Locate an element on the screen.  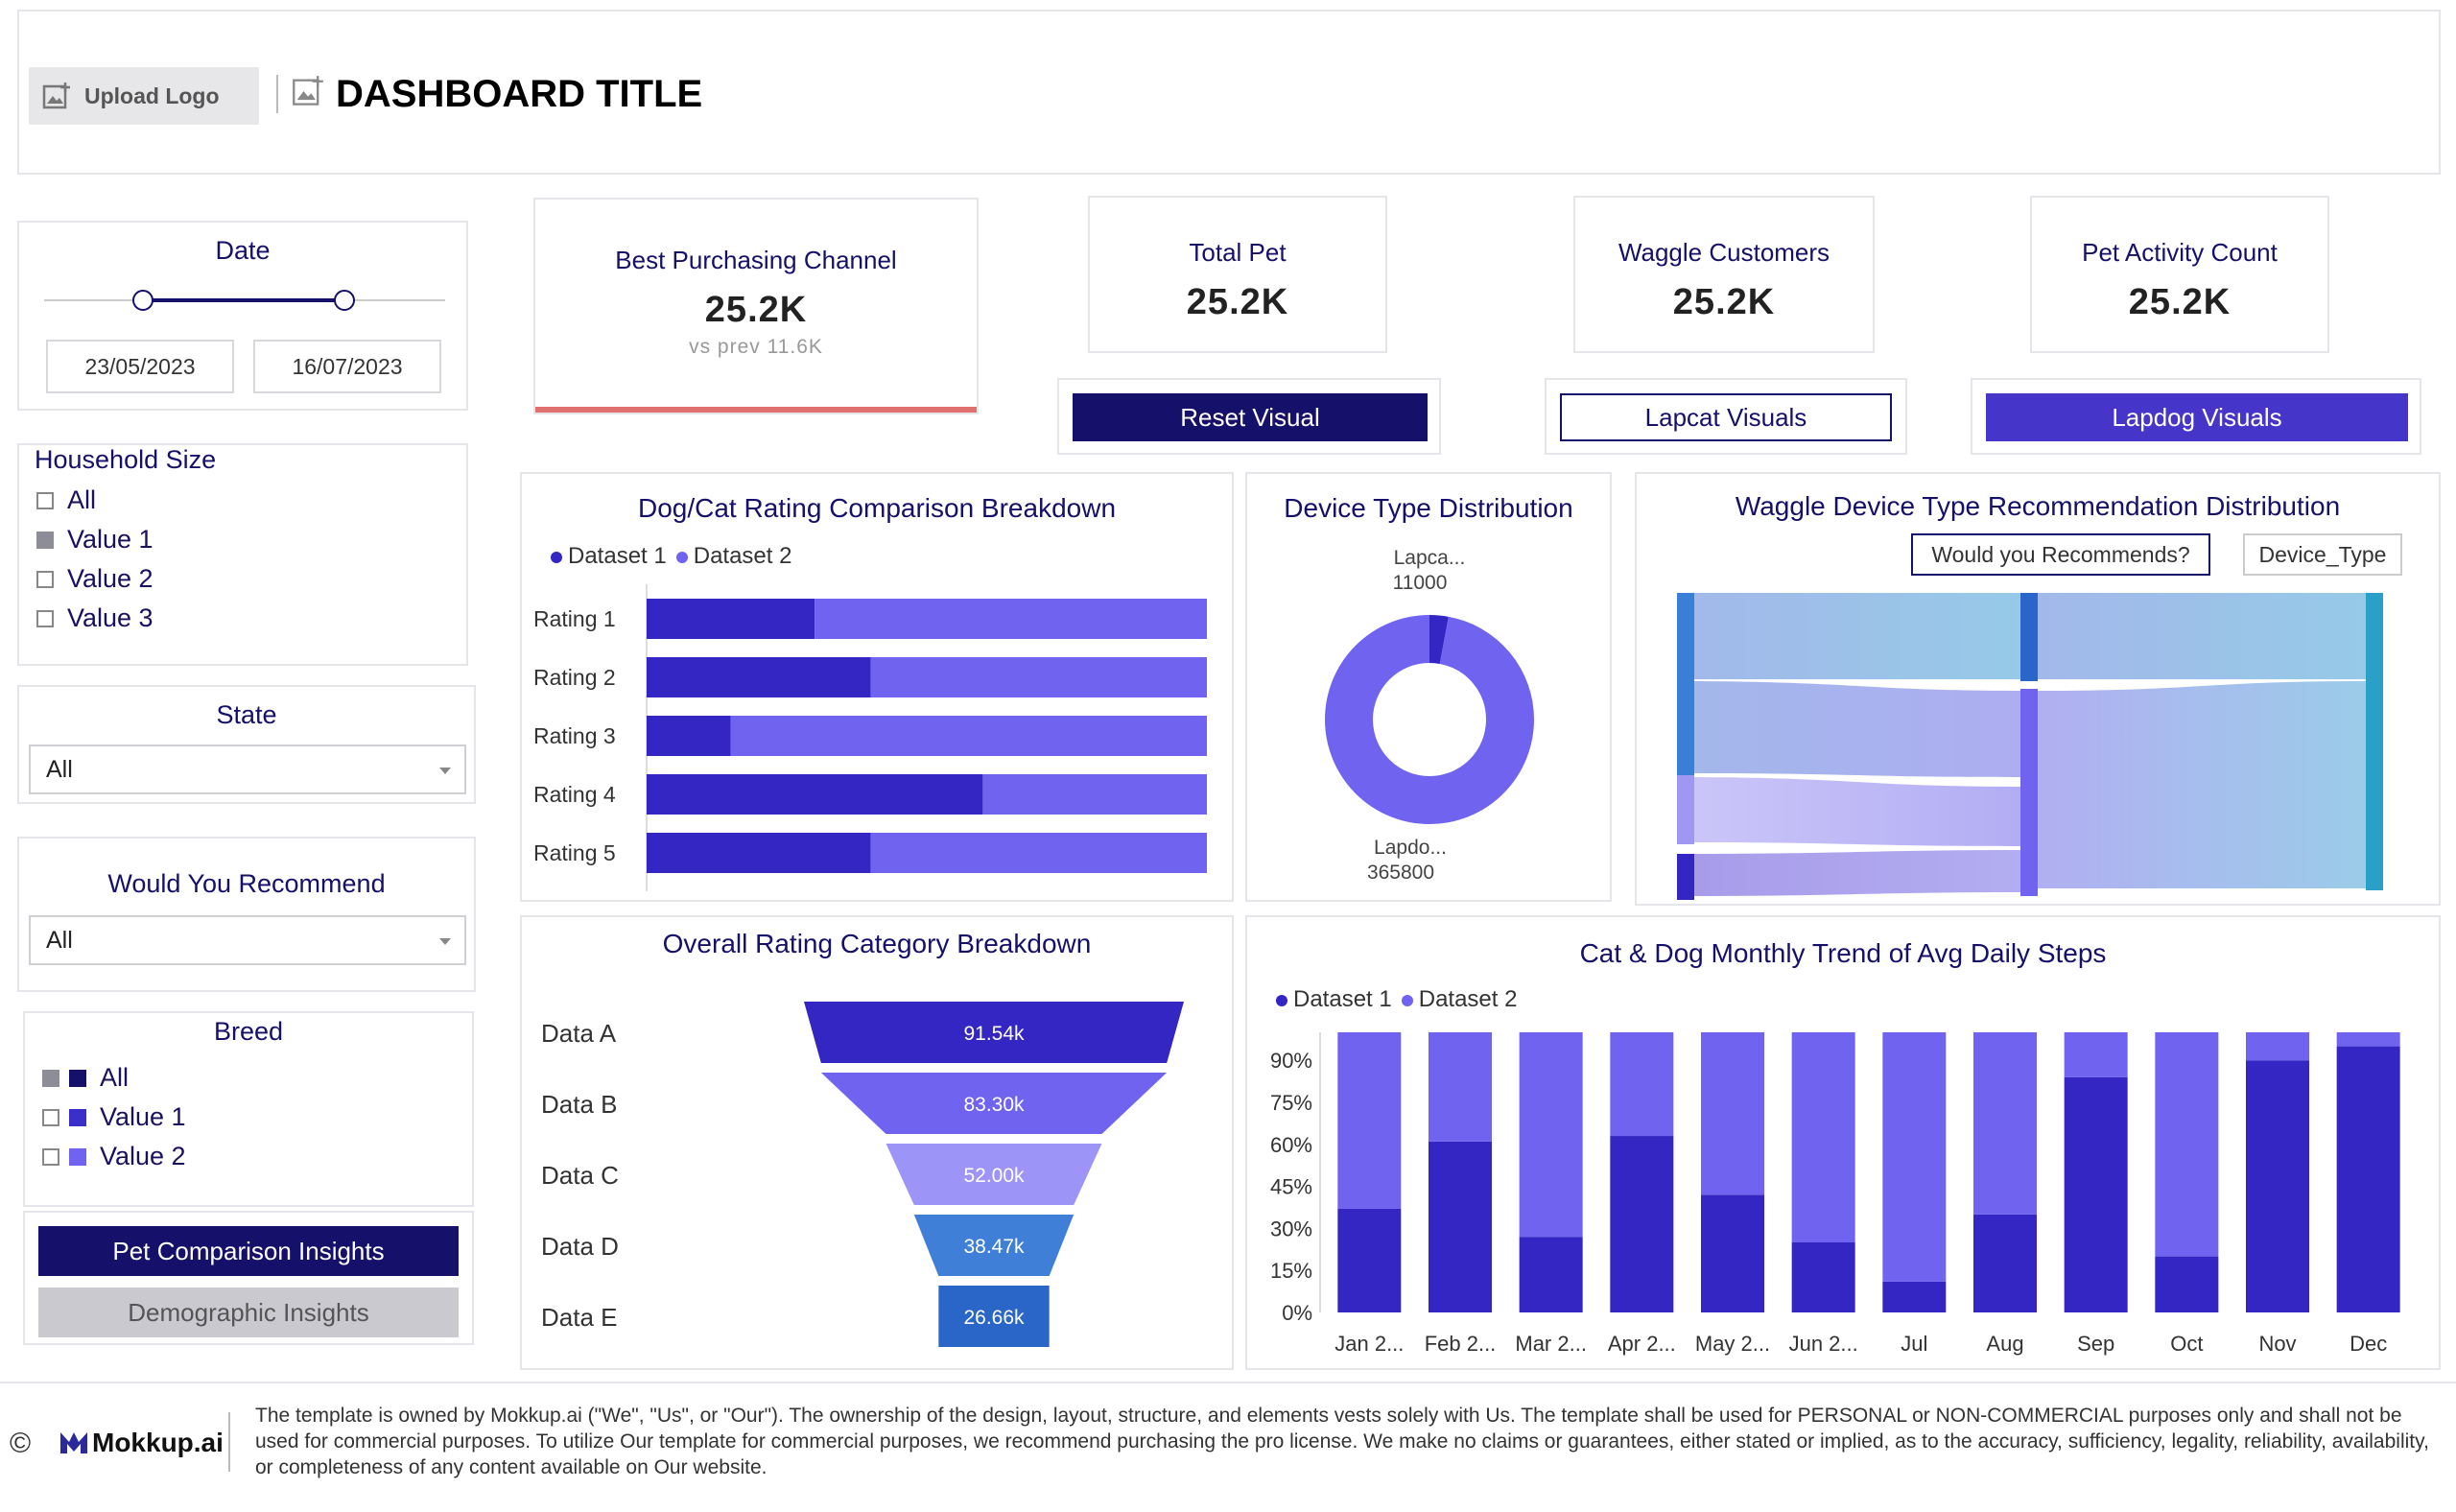
y-tick-label: 45% is located at coordinates (1291, 1187).